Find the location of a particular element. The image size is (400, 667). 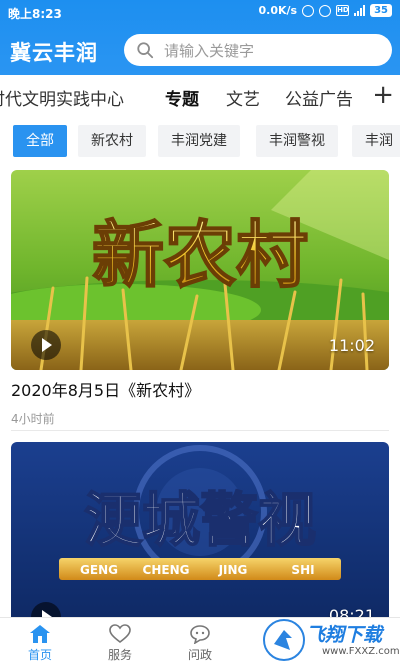

filter-chips: 全部 新农村 丰润党建 丰润警视 丰润 is located at coordinates (200, 141).